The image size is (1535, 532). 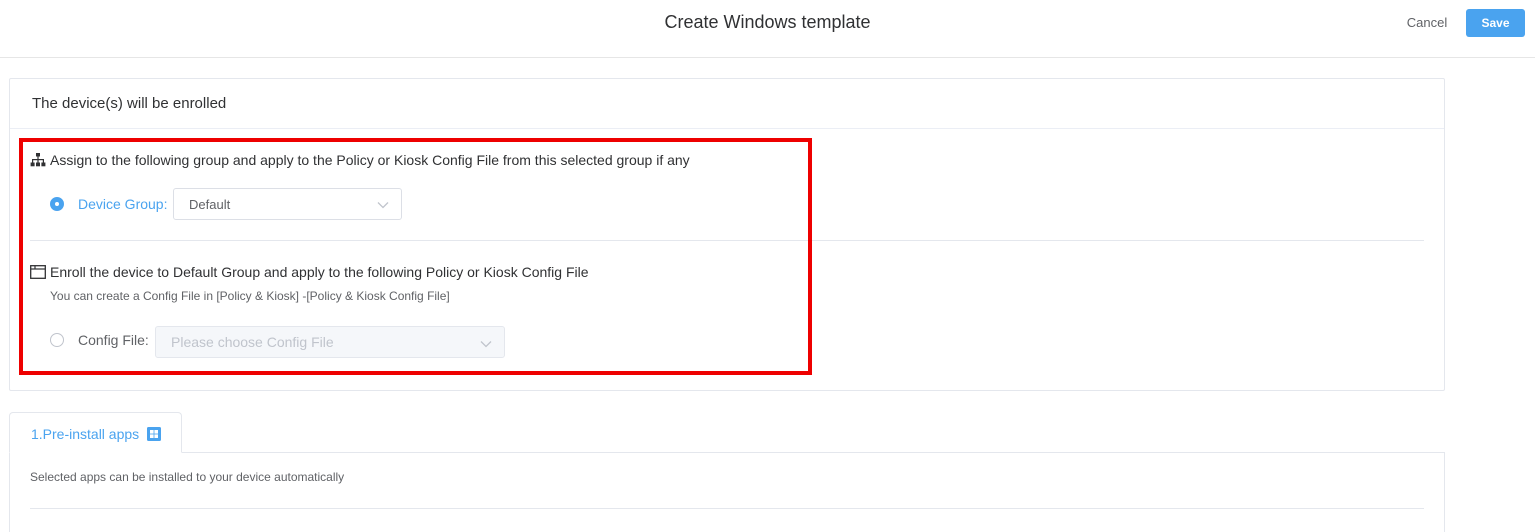 I want to click on device-group-value: Default, so click(x=210, y=204).